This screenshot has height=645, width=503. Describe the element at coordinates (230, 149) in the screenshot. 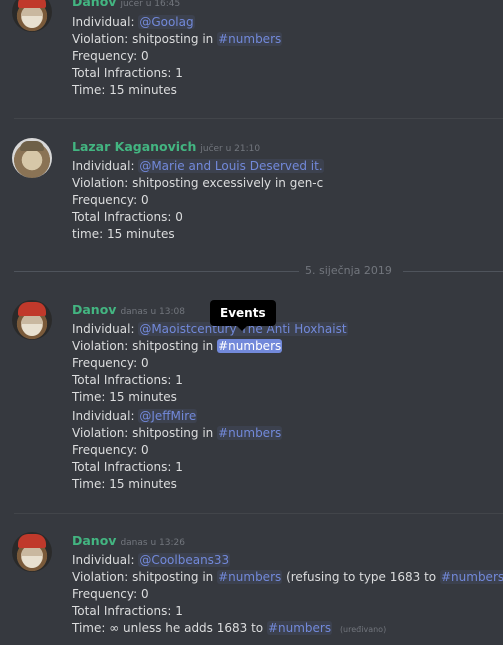

I see `timestamp: jučer u 21:10` at that location.